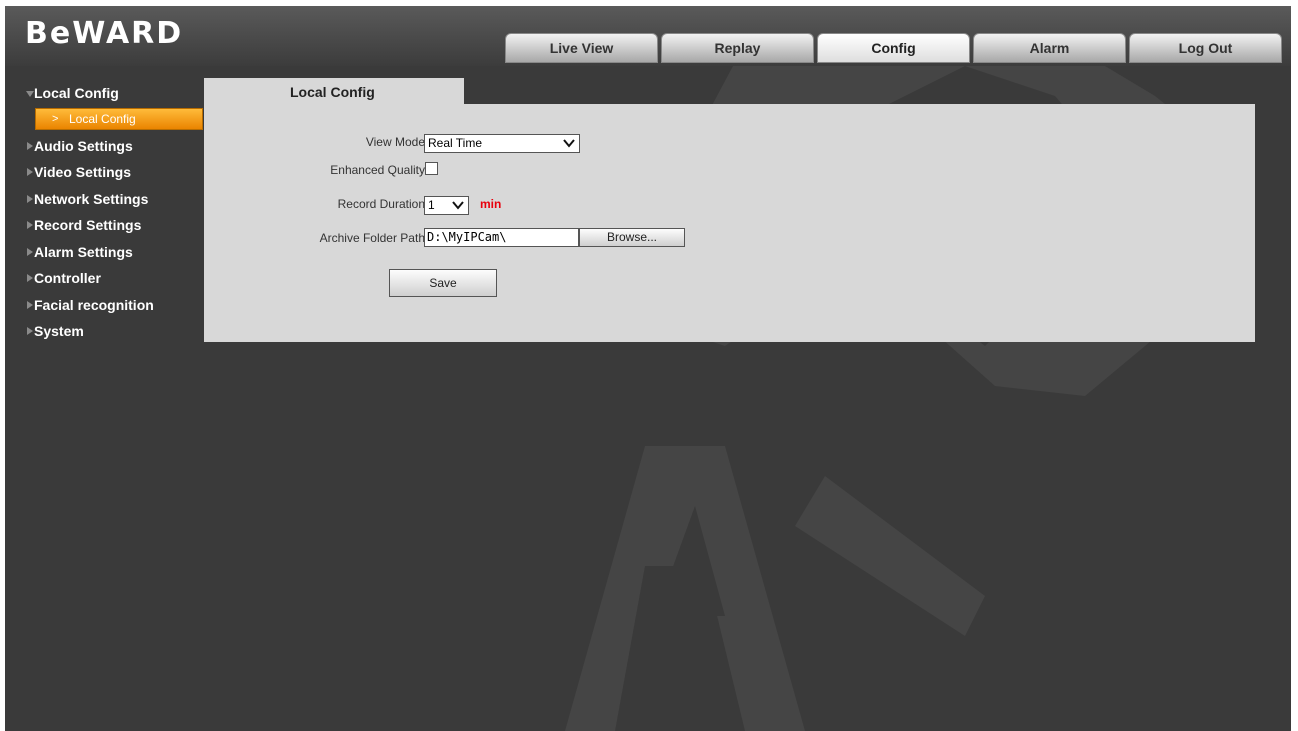  What do you see at coordinates (59, 331) in the screenshot?
I see `sidebar-item-label: System` at bounding box center [59, 331].